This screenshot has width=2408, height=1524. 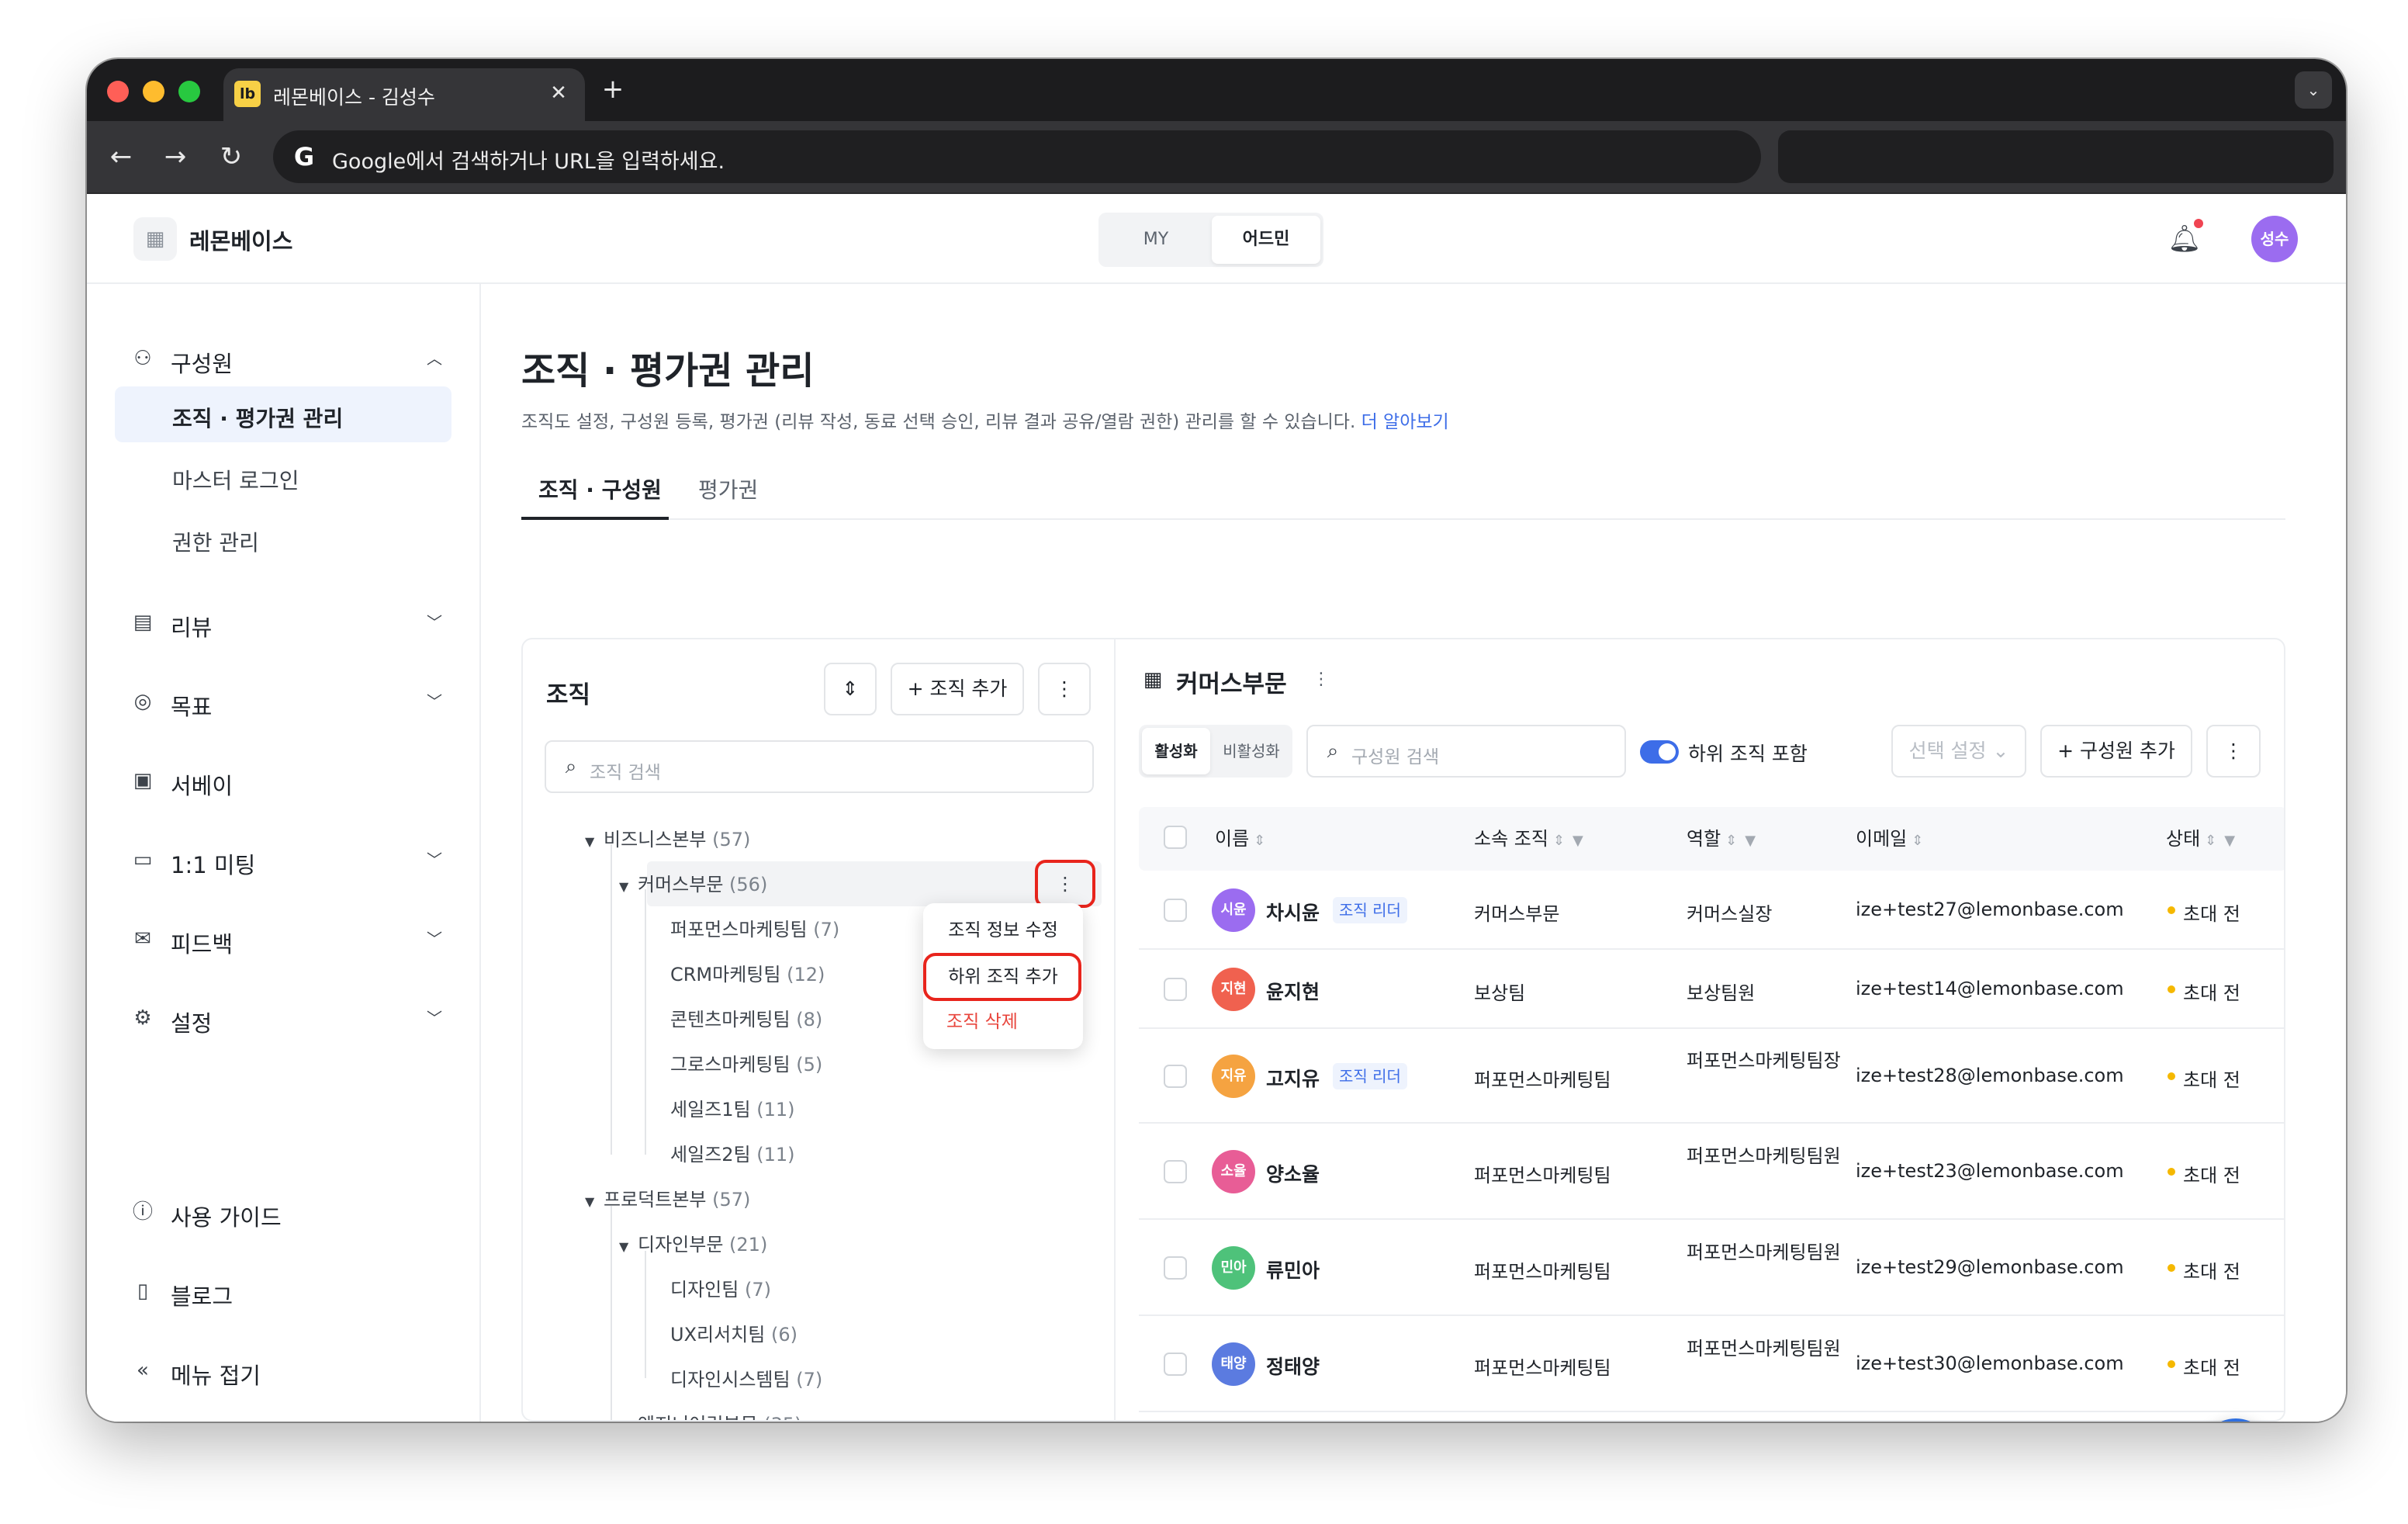 What do you see at coordinates (667, 840) in the screenshot?
I see `tree-node: ▼ 비즈니스본부 (57)` at bounding box center [667, 840].